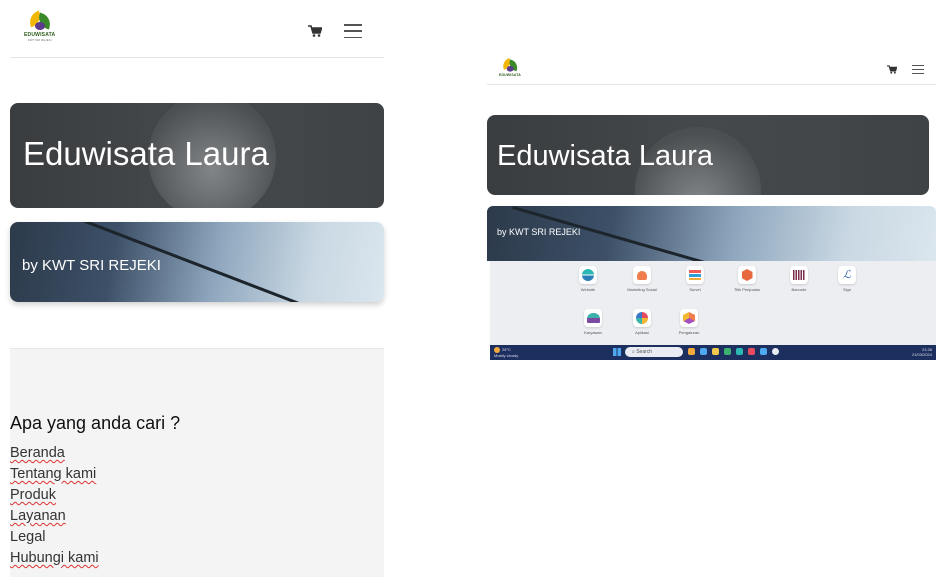 The height and width of the screenshot is (577, 936). I want to click on pos-icon, so click(747, 275).